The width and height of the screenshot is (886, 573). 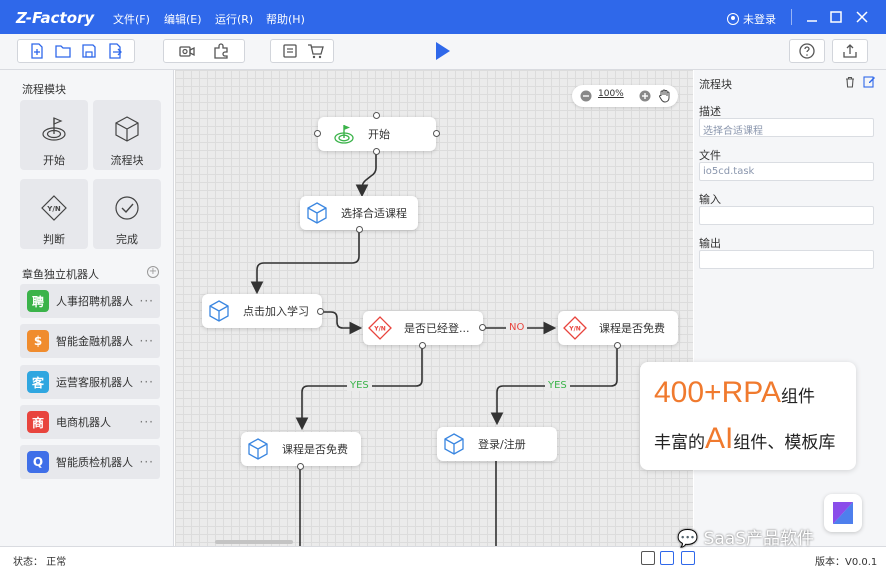 I want to click on login-button: 未登录, so click(x=751, y=19).